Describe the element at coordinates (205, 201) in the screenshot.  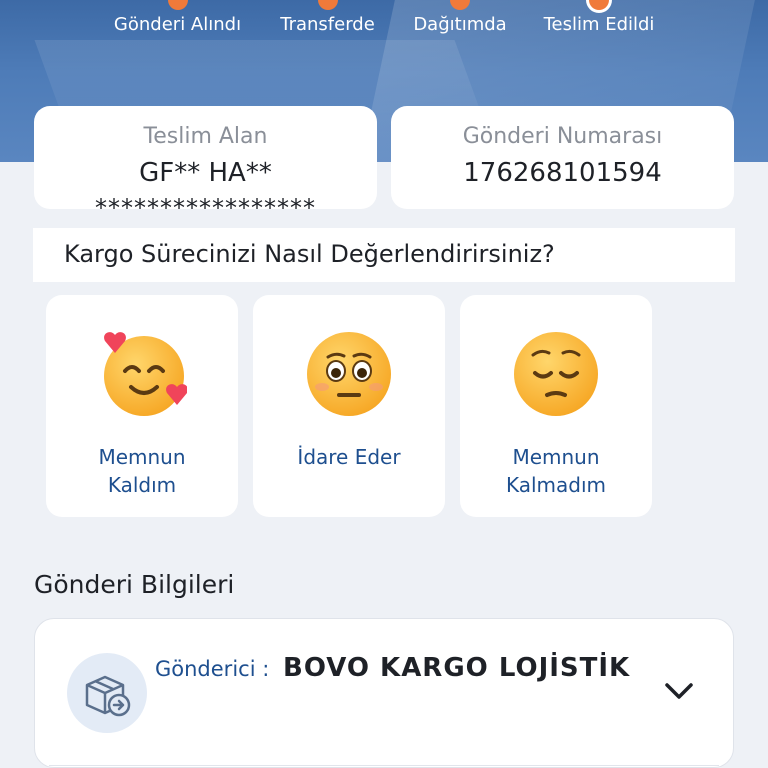
I see `receiver-masked: *****************` at that location.